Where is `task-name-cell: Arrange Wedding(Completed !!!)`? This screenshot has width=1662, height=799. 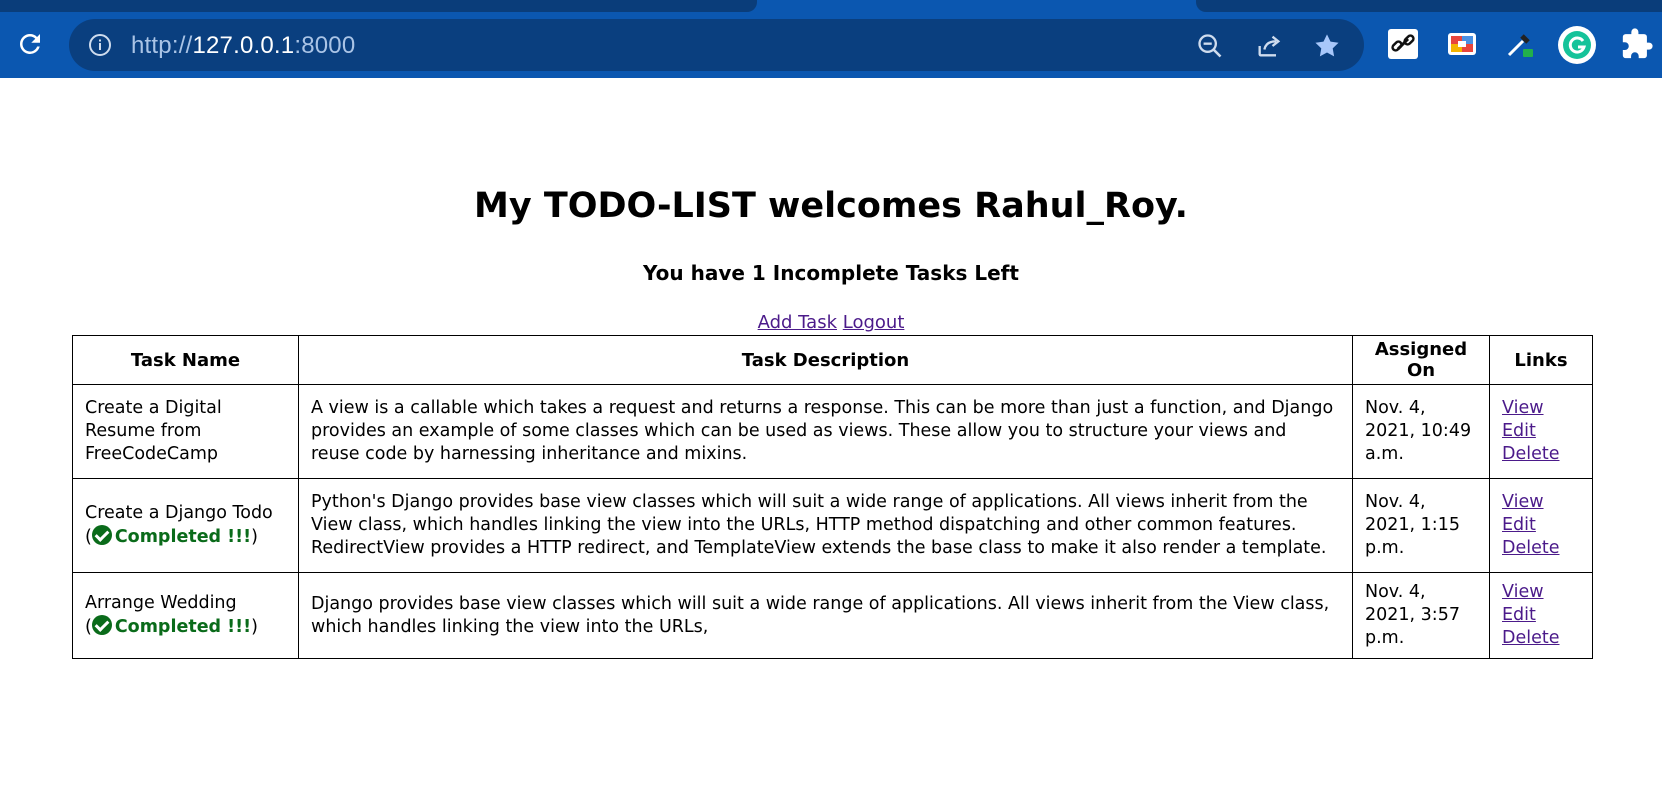 task-name-cell: Arrange Wedding(Completed !!!) is located at coordinates (185, 615).